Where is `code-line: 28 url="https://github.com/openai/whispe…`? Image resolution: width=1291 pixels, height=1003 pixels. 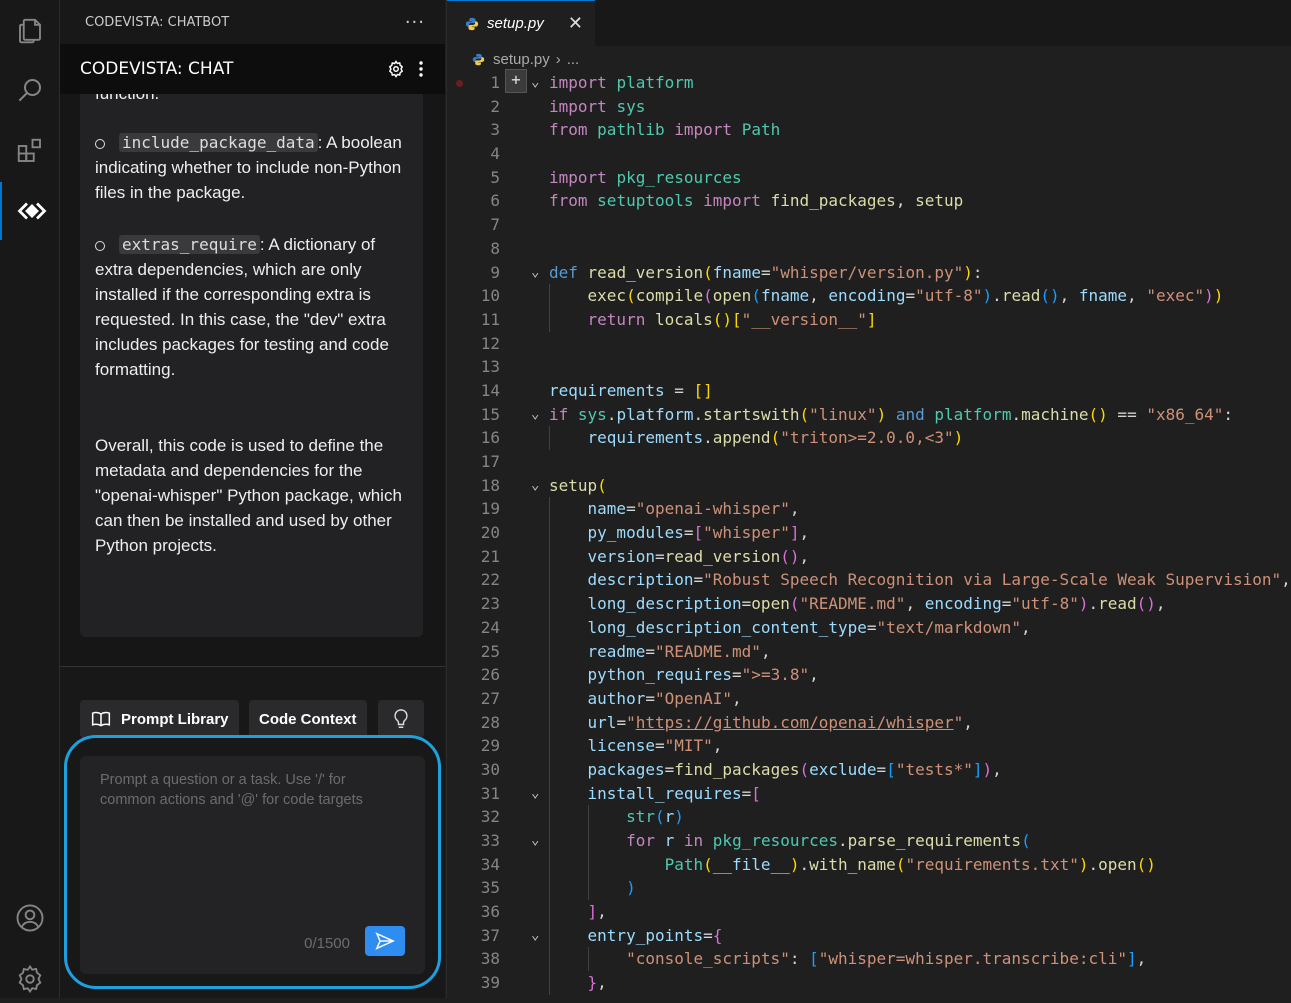 code-line: 28 url="https://github.com/openai/whispe… is located at coordinates (869, 722).